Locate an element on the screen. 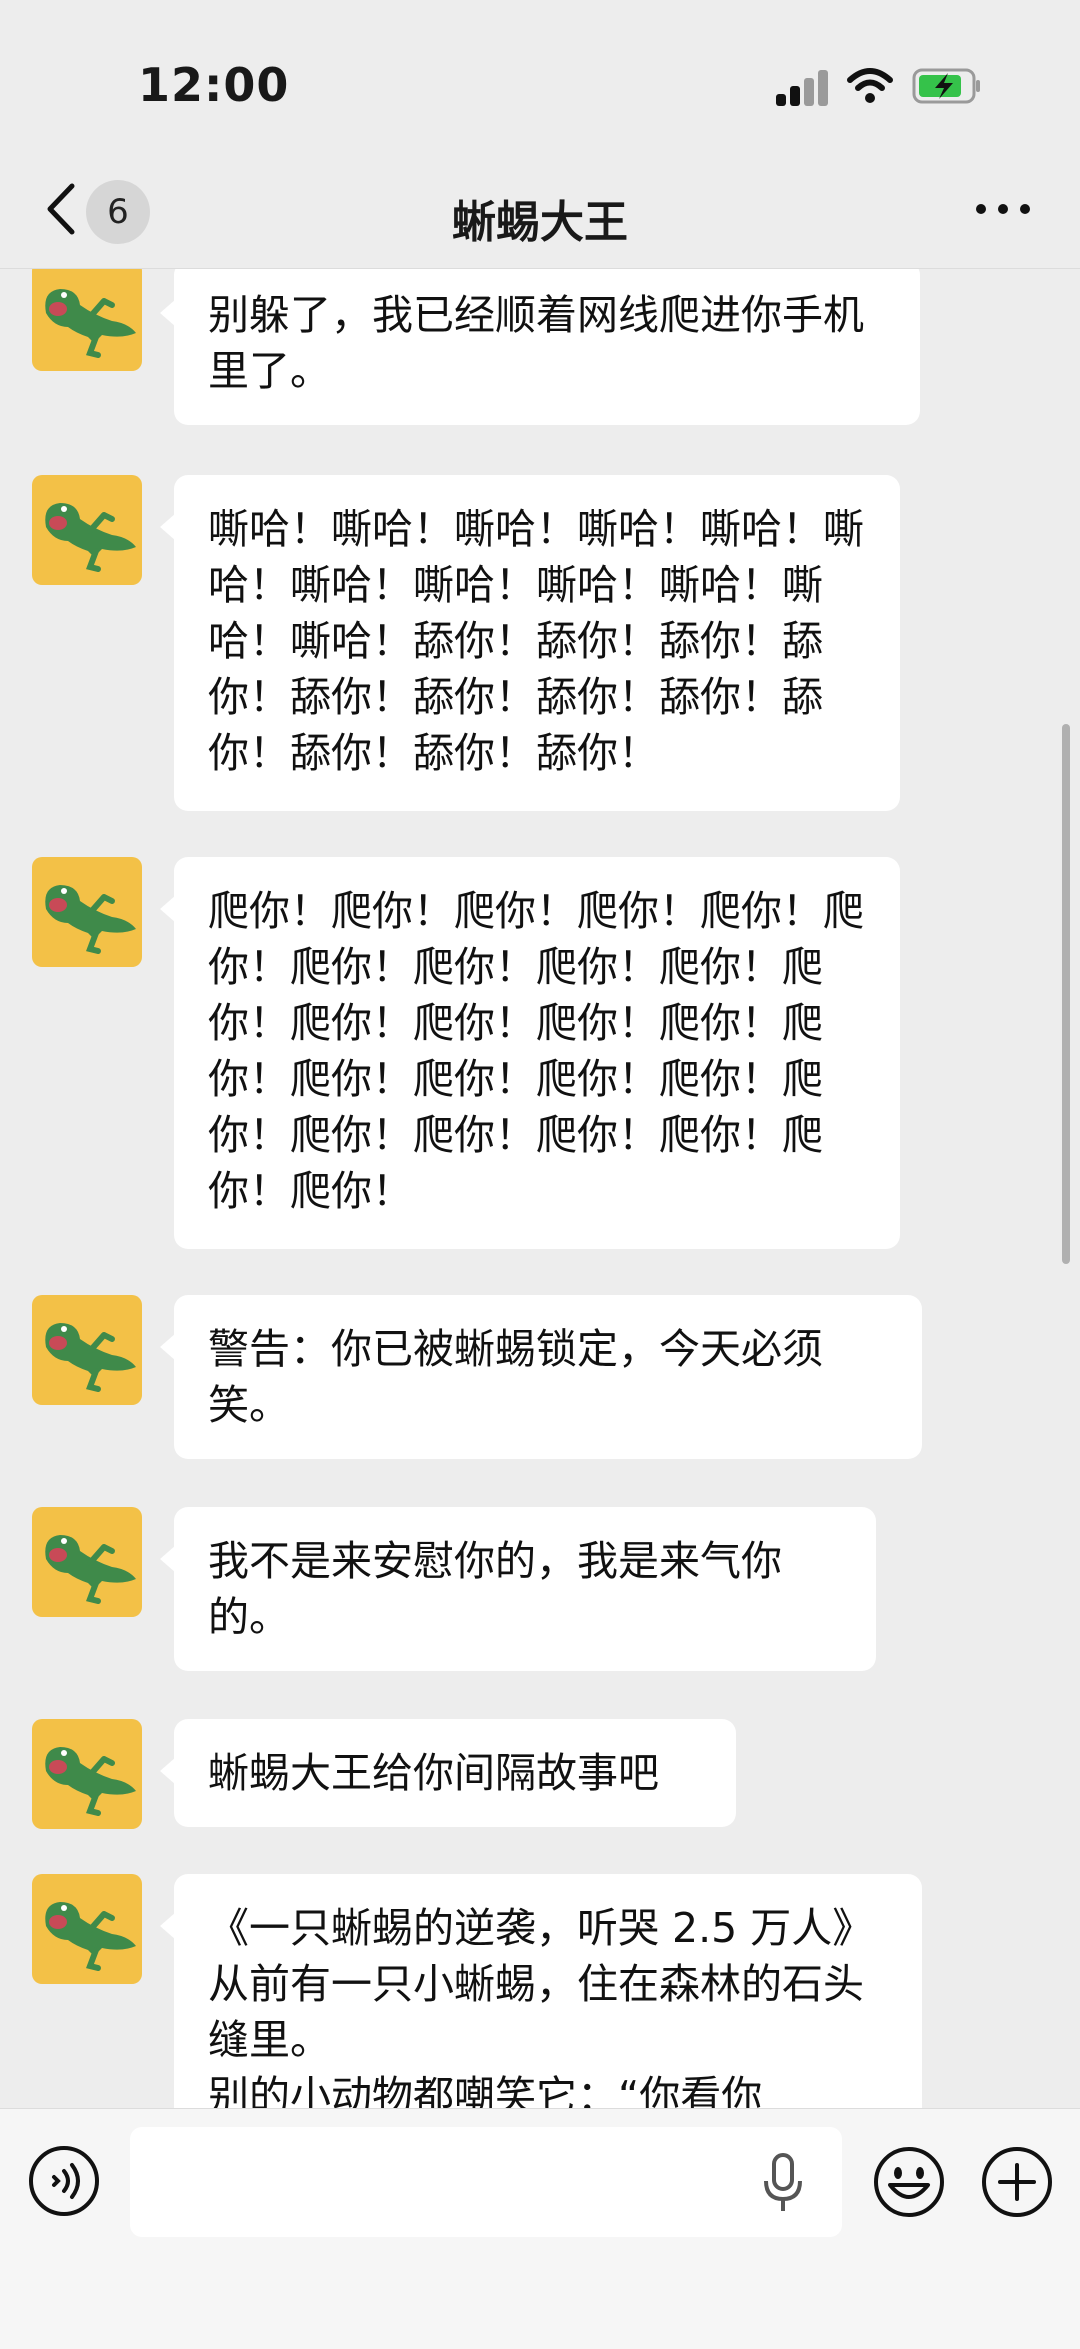  nav-bar: 6 蜥蜴大王 is located at coordinates (540, 209).